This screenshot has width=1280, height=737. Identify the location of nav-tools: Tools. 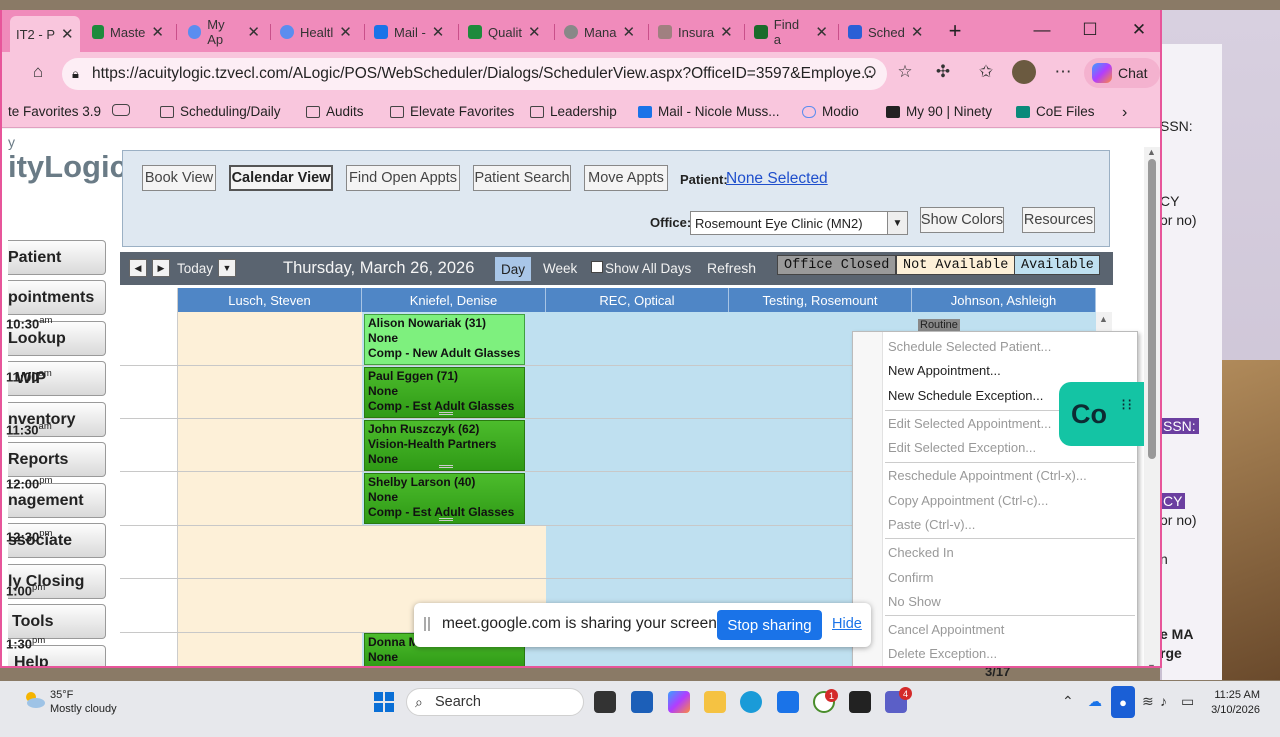
(57, 621).